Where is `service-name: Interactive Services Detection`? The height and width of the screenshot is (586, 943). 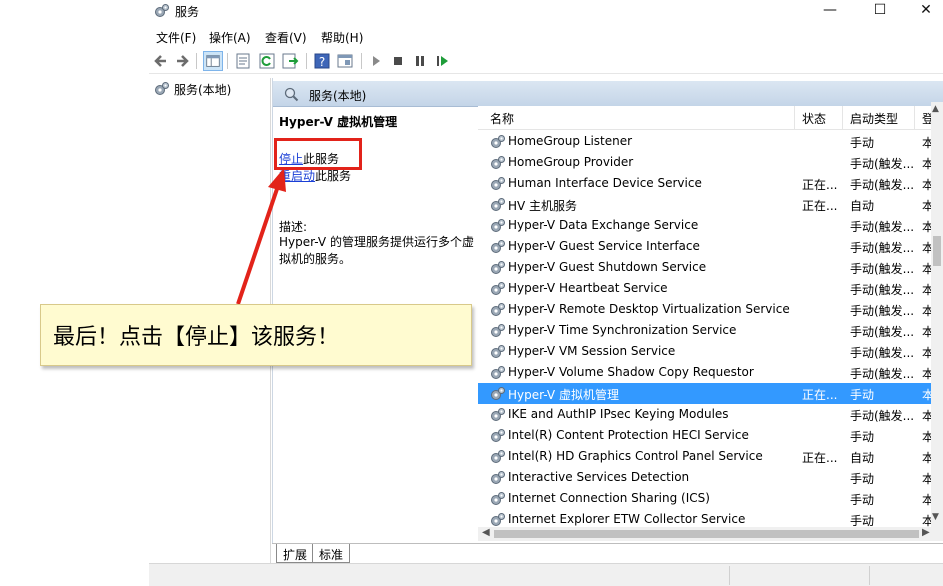 service-name: Interactive Services Detection is located at coordinates (599, 477).